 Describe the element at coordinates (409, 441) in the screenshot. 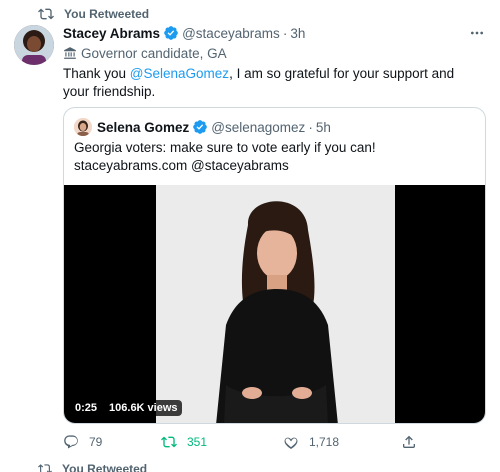

I see `share-icon` at that location.